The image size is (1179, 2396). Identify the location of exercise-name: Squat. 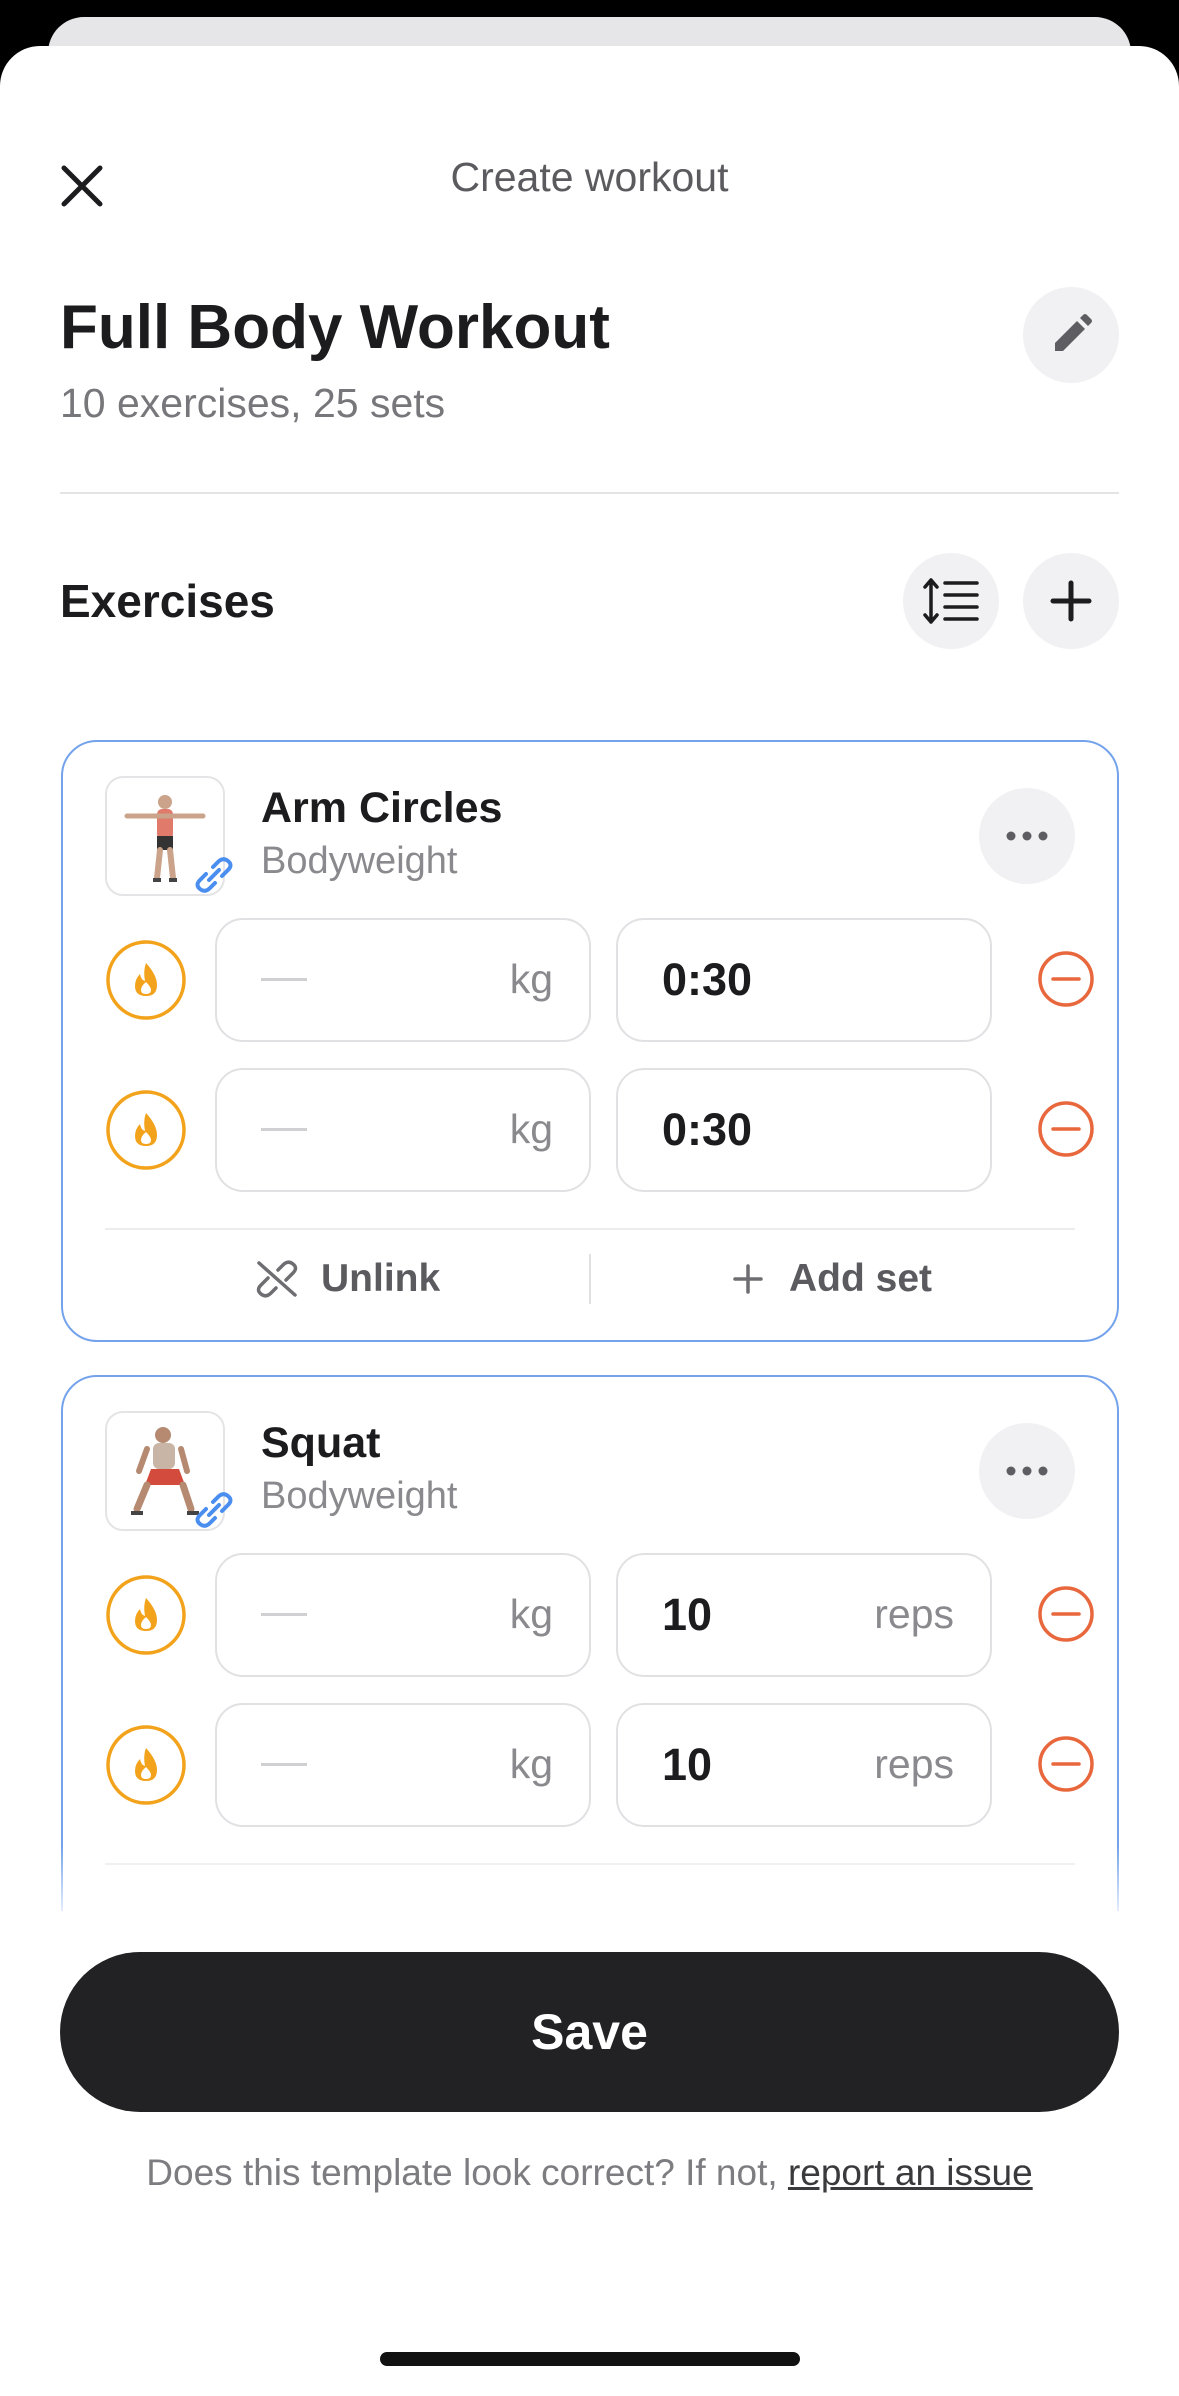
(320, 1443).